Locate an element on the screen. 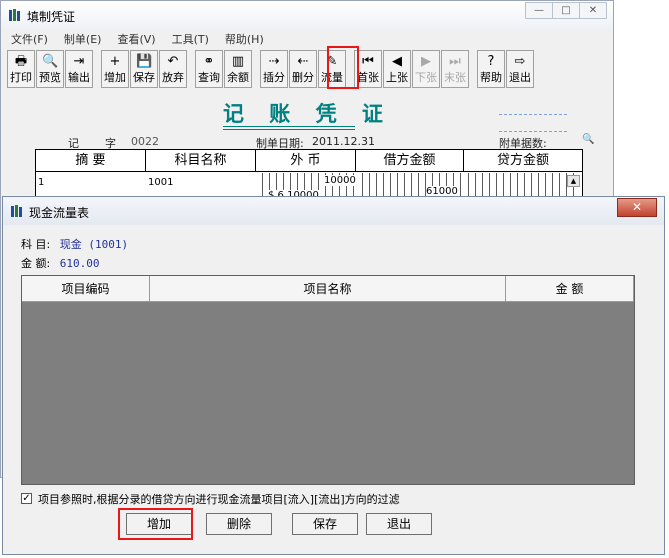 The image size is (669, 558). col-debit: 借方金额 is located at coordinates (410, 161).